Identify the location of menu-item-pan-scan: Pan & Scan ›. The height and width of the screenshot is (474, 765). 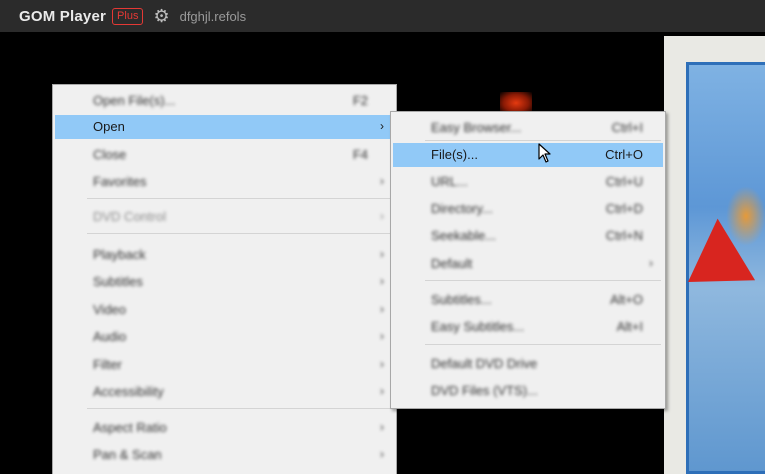
(224, 455).